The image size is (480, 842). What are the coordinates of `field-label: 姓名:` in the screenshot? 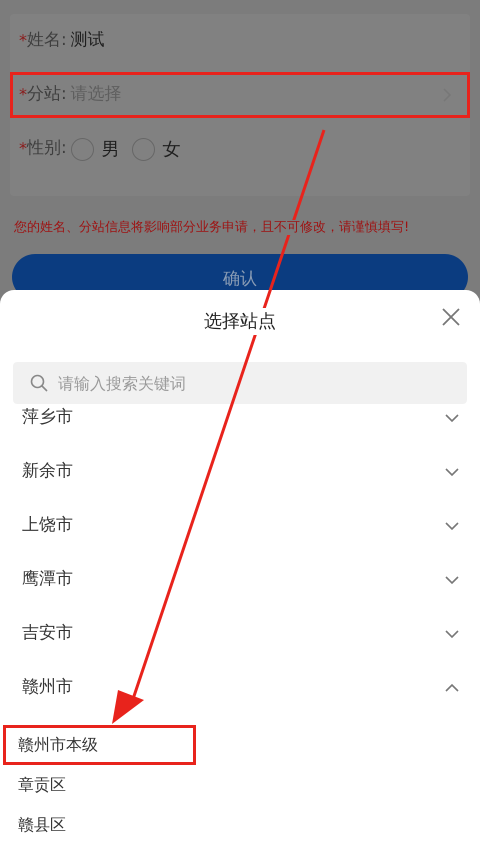 It's located at (47, 40).